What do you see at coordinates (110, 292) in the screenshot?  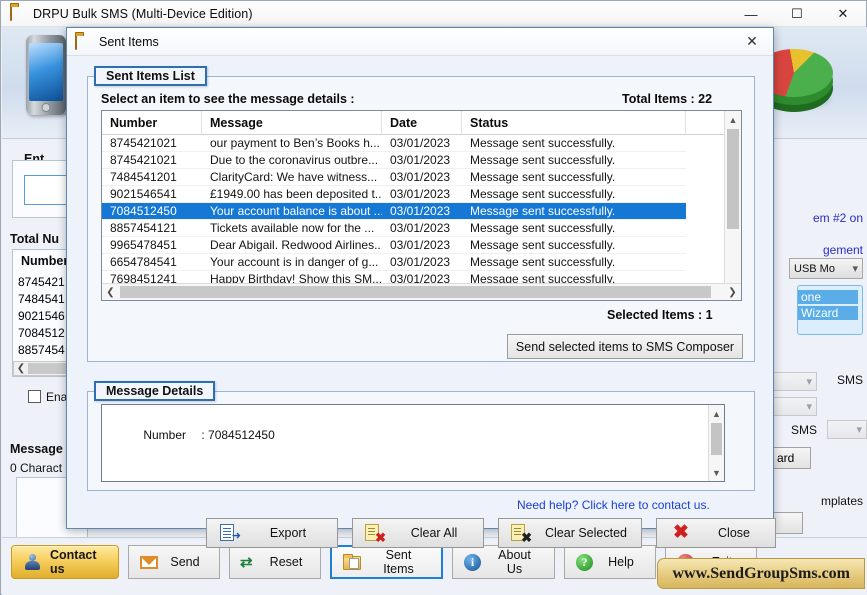 I see `scroll-left-icon: ❮` at bounding box center [110, 292].